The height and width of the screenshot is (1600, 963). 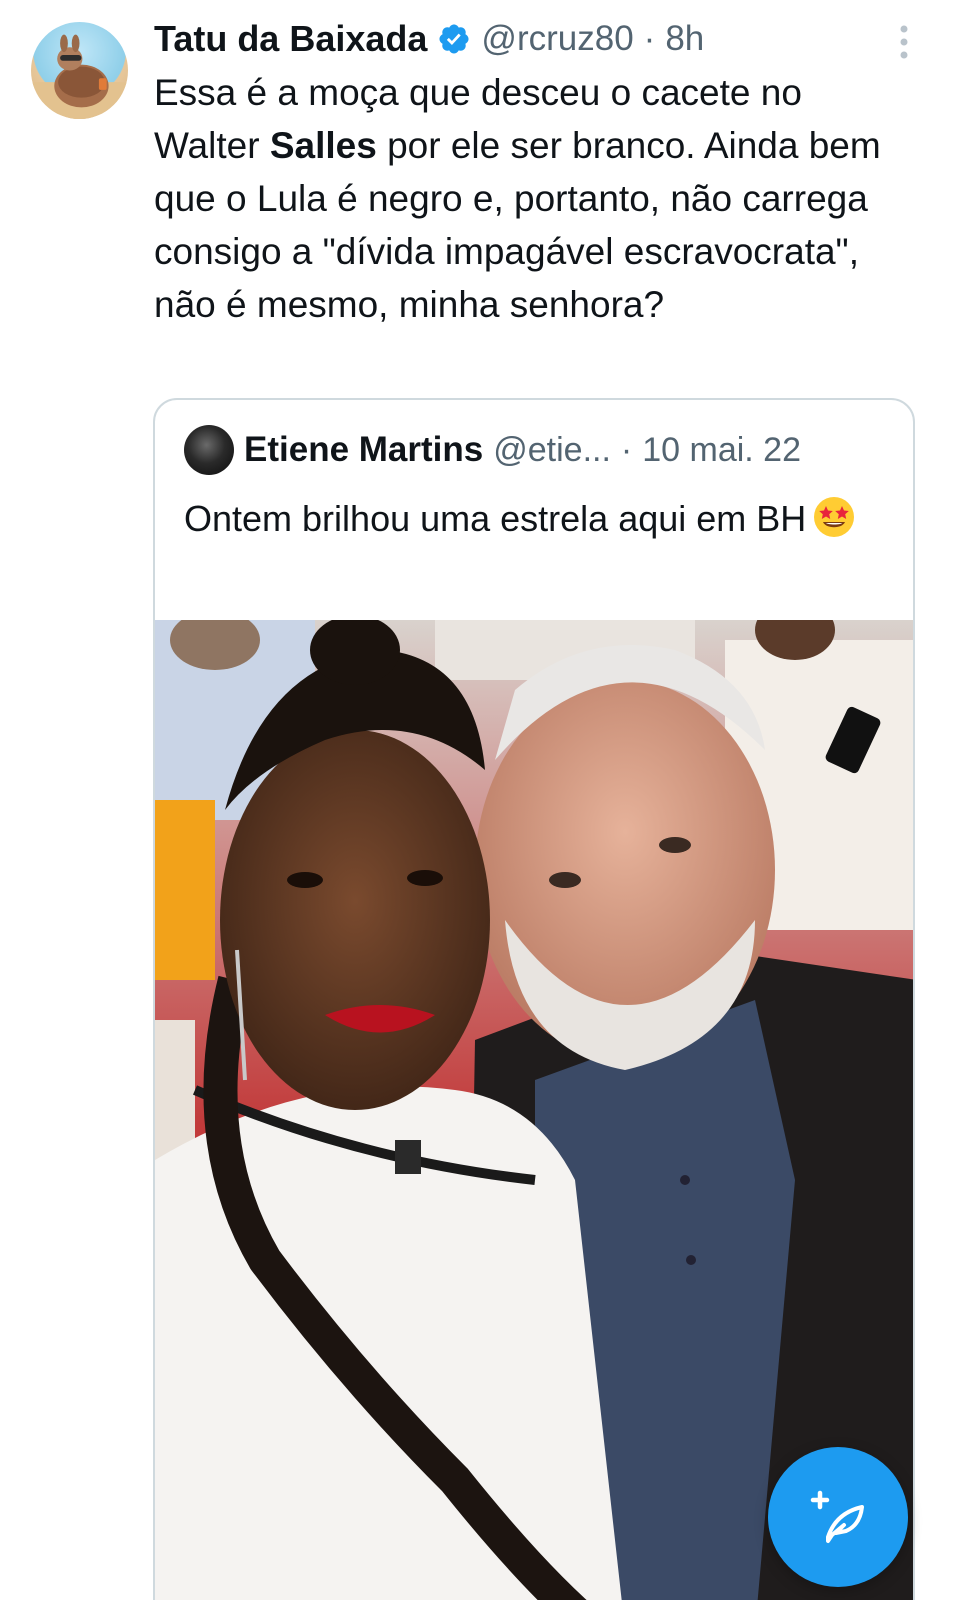 I want to click on tweet-timestamp: 8h, so click(x=684, y=39).